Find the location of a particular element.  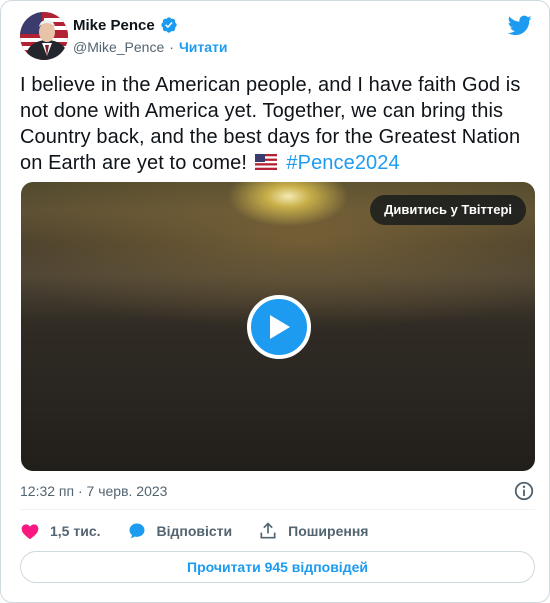

twitter-bird-icon is located at coordinates (520, 25).